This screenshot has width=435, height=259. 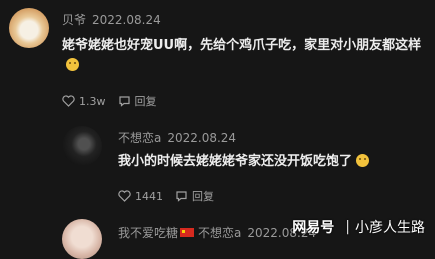 What do you see at coordinates (390, 228) in the screenshot?
I see `channel-name: 小彦人生路` at bounding box center [390, 228].